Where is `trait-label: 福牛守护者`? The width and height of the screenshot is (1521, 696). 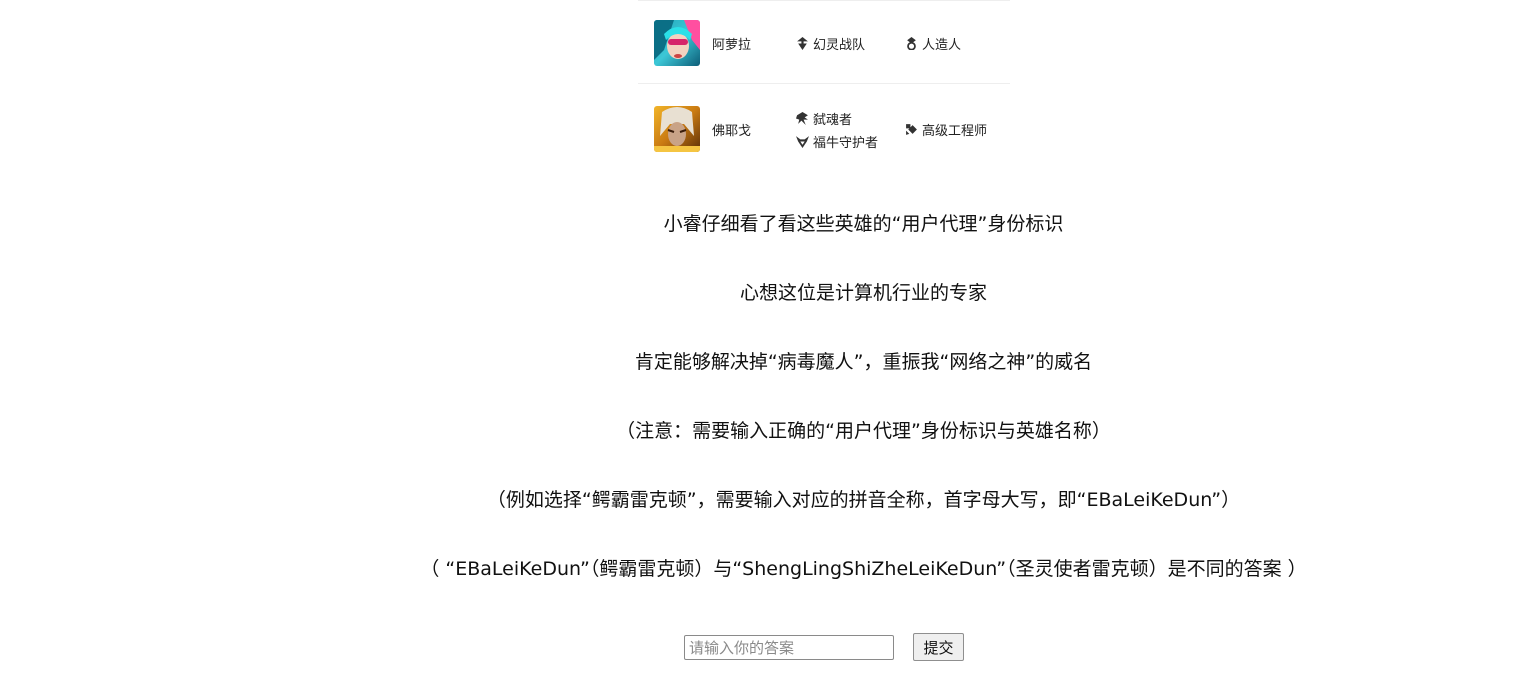
trait-label: 福牛守护者 is located at coordinates (846, 143).